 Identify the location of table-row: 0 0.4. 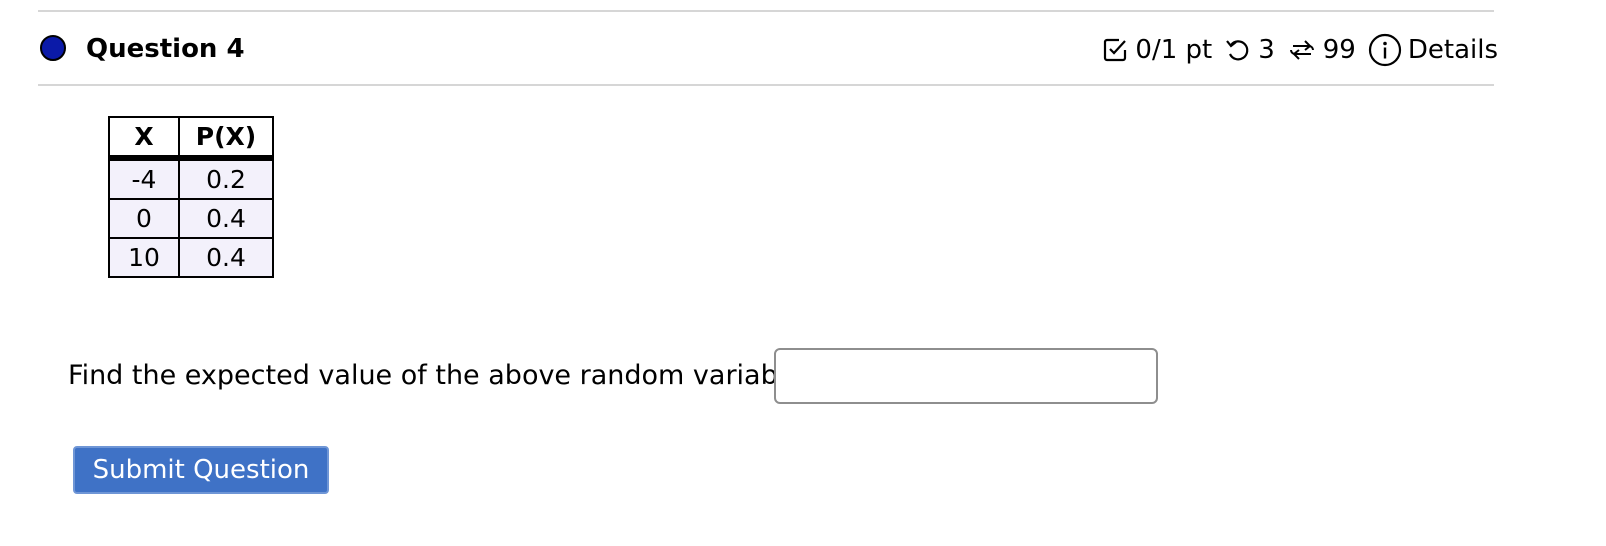
(191, 218).